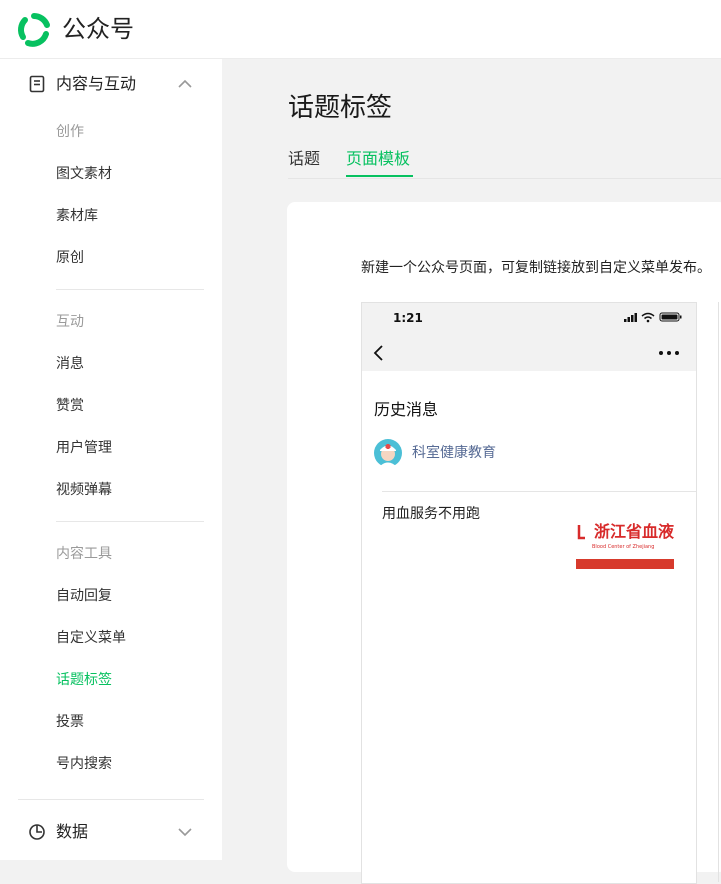 The height and width of the screenshot is (884, 721). What do you see at coordinates (84, 490) in the screenshot?
I see `sidebar-item-video-danmaku: 视频弹幕` at bounding box center [84, 490].